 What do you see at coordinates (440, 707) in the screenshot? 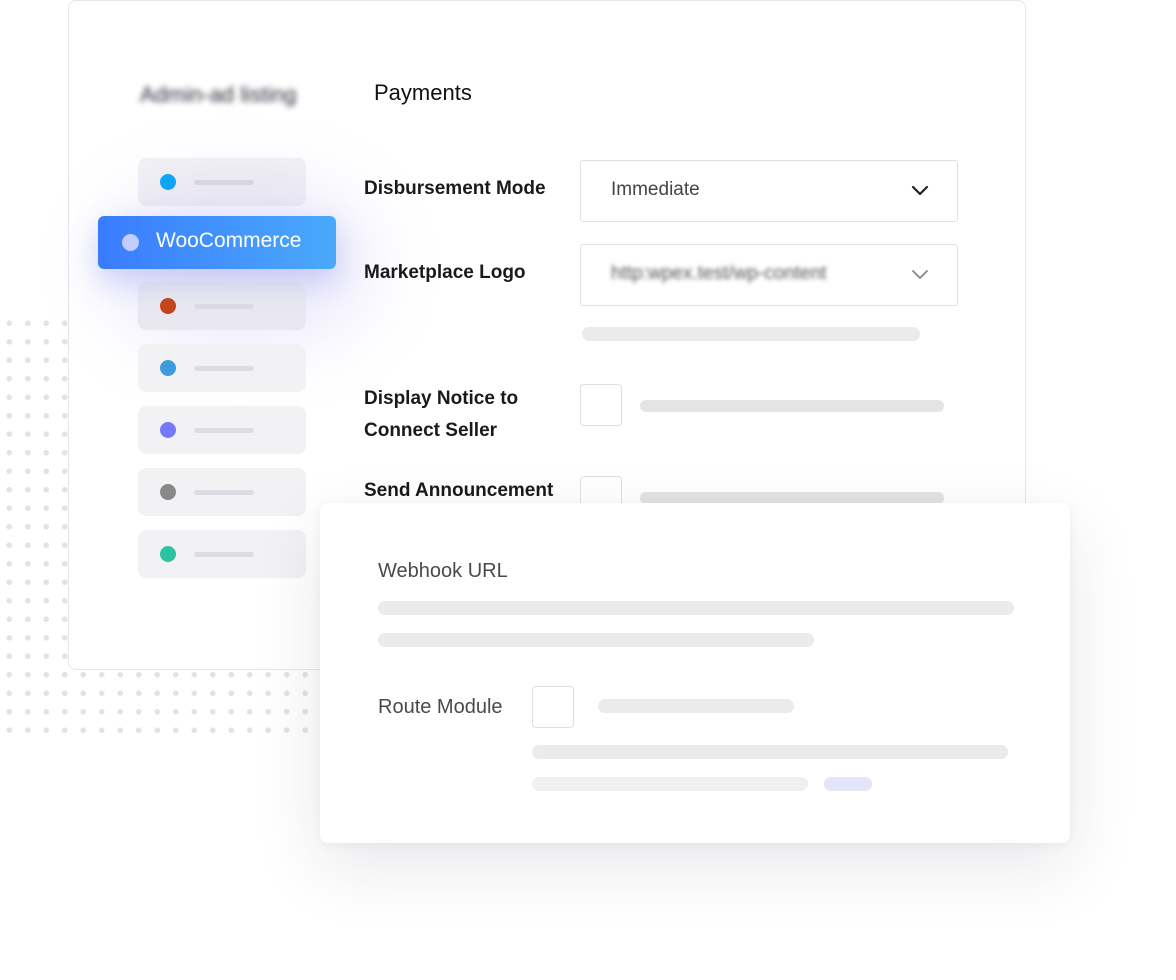
I see `route-module-label: Route Module` at bounding box center [440, 707].